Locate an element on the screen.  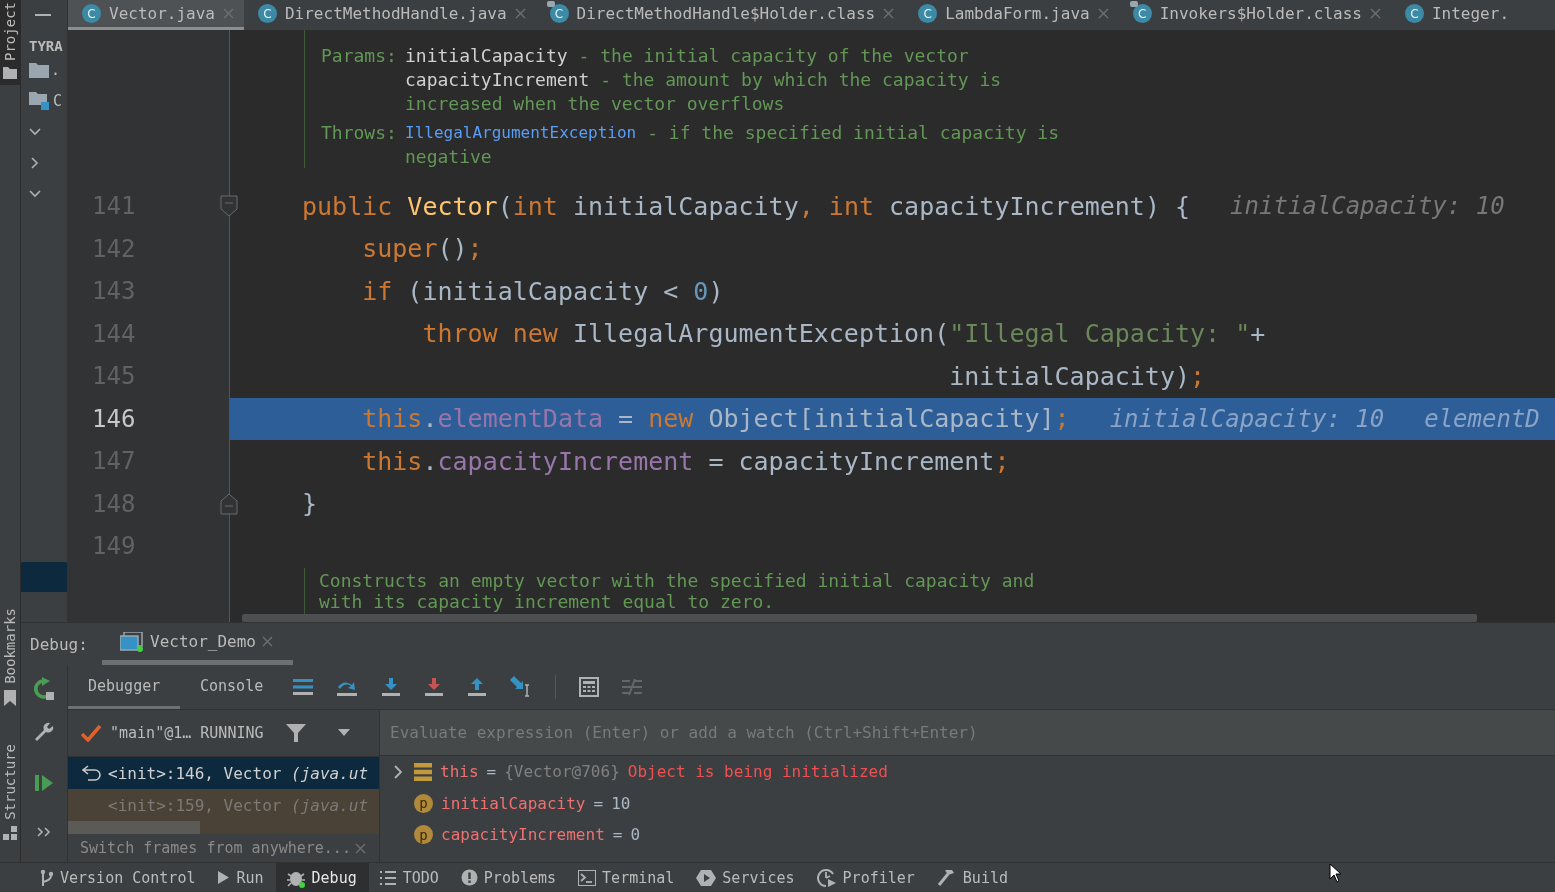
tree-selection is located at coordinates (44, 577).